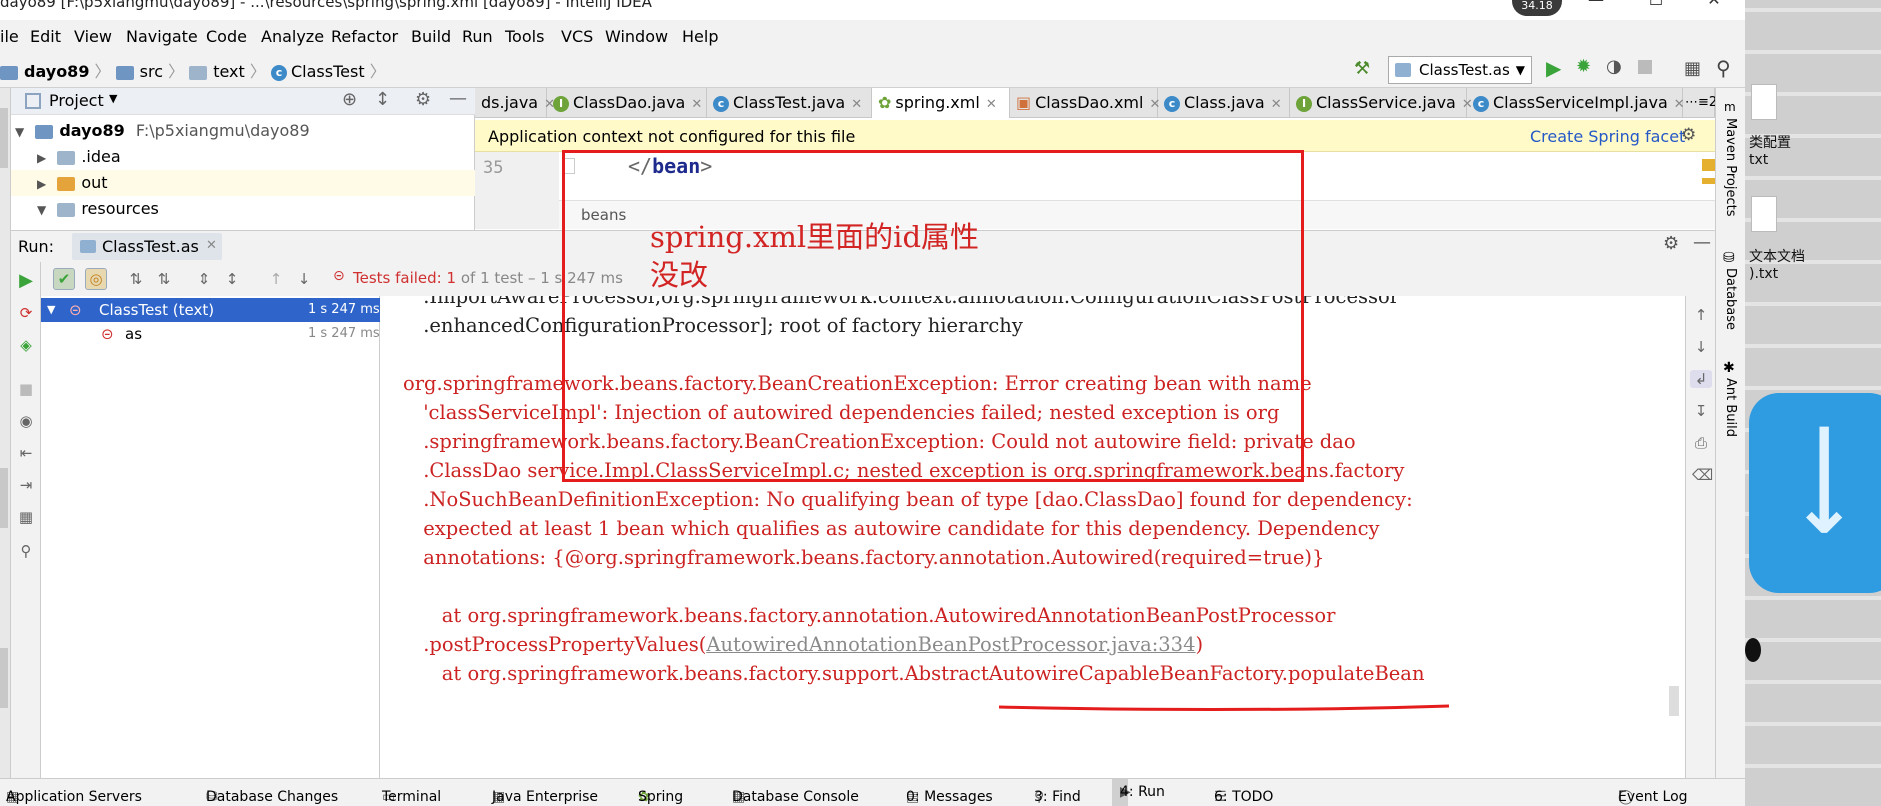 The height and width of the screenshot is (806, 1881). What do you see at coordinates (76, 100) in the screenshot?
I see `project-pane-title: Project` at bounding box center [76, 100].